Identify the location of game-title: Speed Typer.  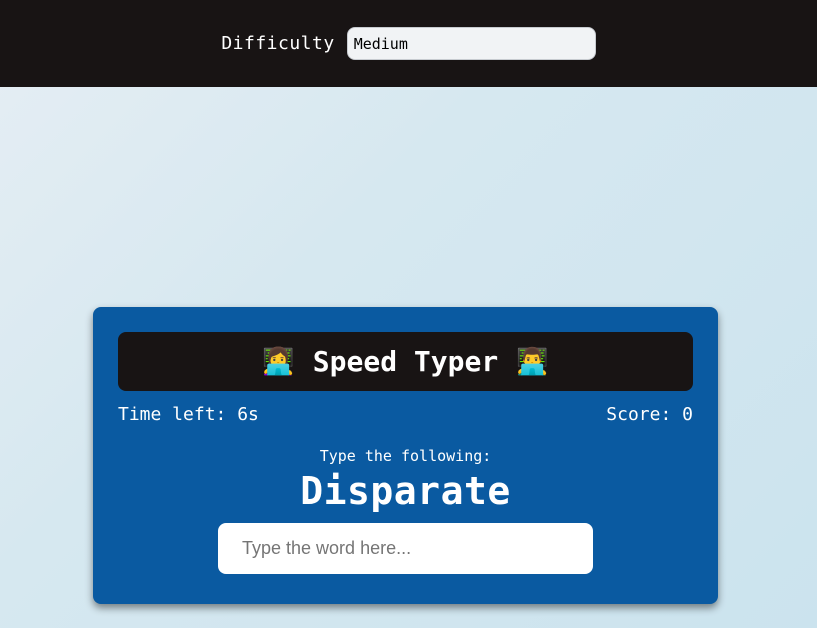
(405, 361).